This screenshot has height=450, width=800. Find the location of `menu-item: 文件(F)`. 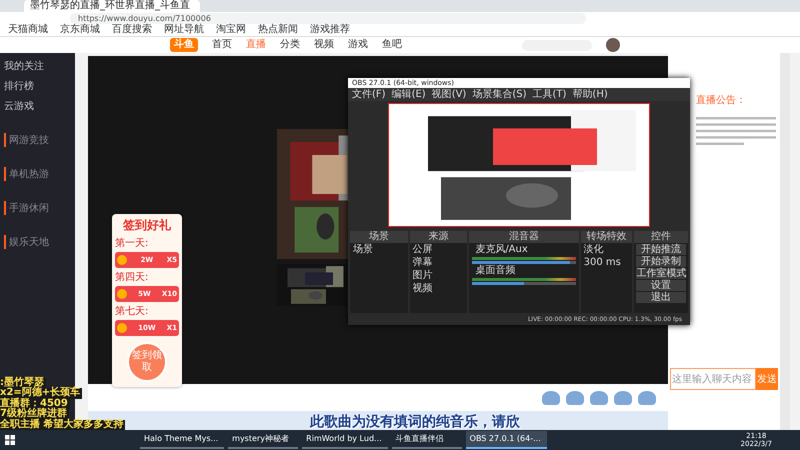

menu-item: 文件(F) is located at coordinates (369, 94).